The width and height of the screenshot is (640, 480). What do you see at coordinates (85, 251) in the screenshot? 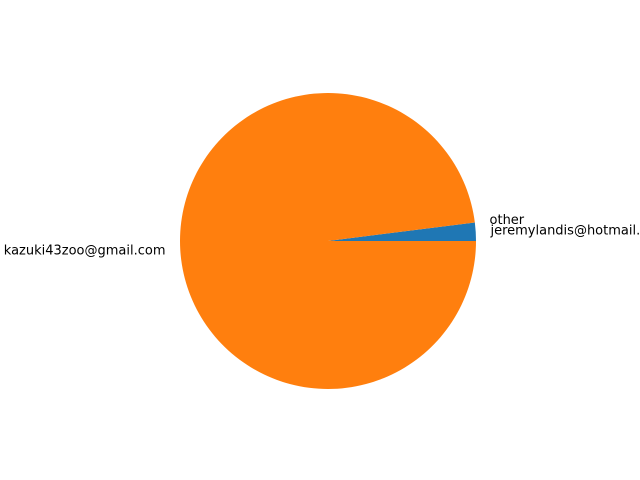
I see `pie-label-kazuki43zoo-gmail-com: kazuki43zoo@gmail.com` at bounding box center [85, 251].